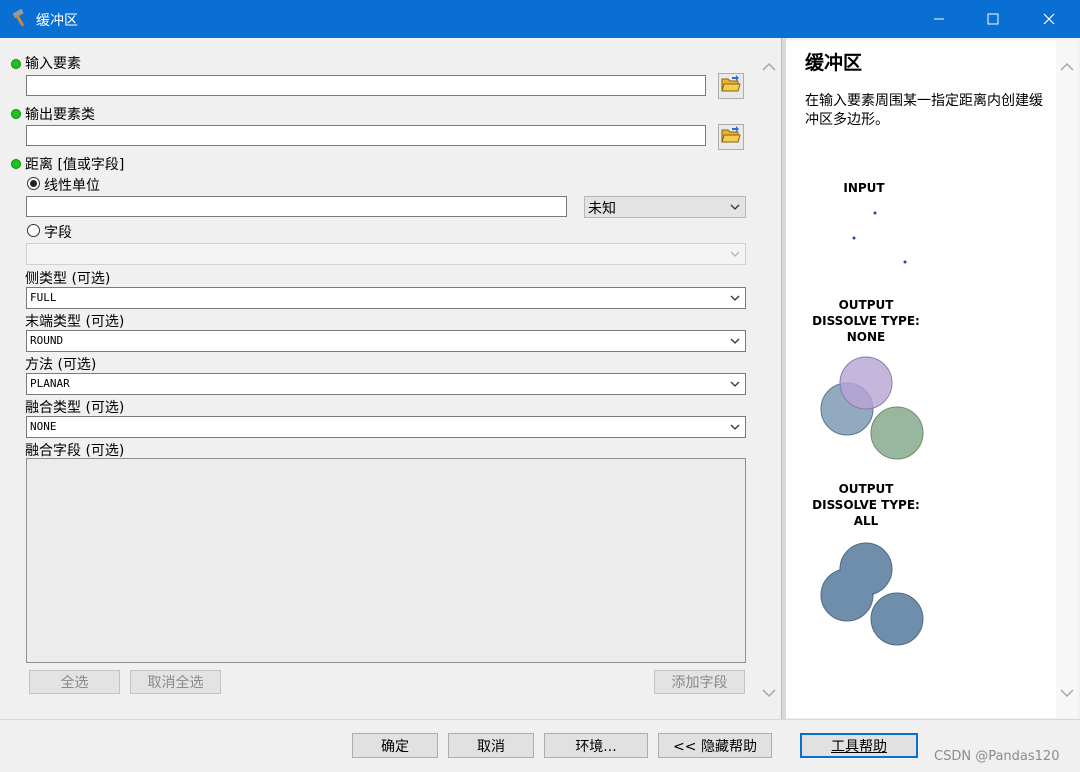 Image resolution: width=1080 pixels, height=772 pixels. What do you see at coordinates (872, 408) in the screenshot?
I see `diagram-output-none-buffers` at bounding box center [872, 408].